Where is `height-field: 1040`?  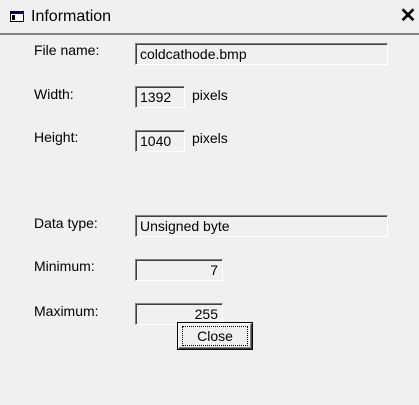 height-field: 1040 is located at coordinates (160, 141).